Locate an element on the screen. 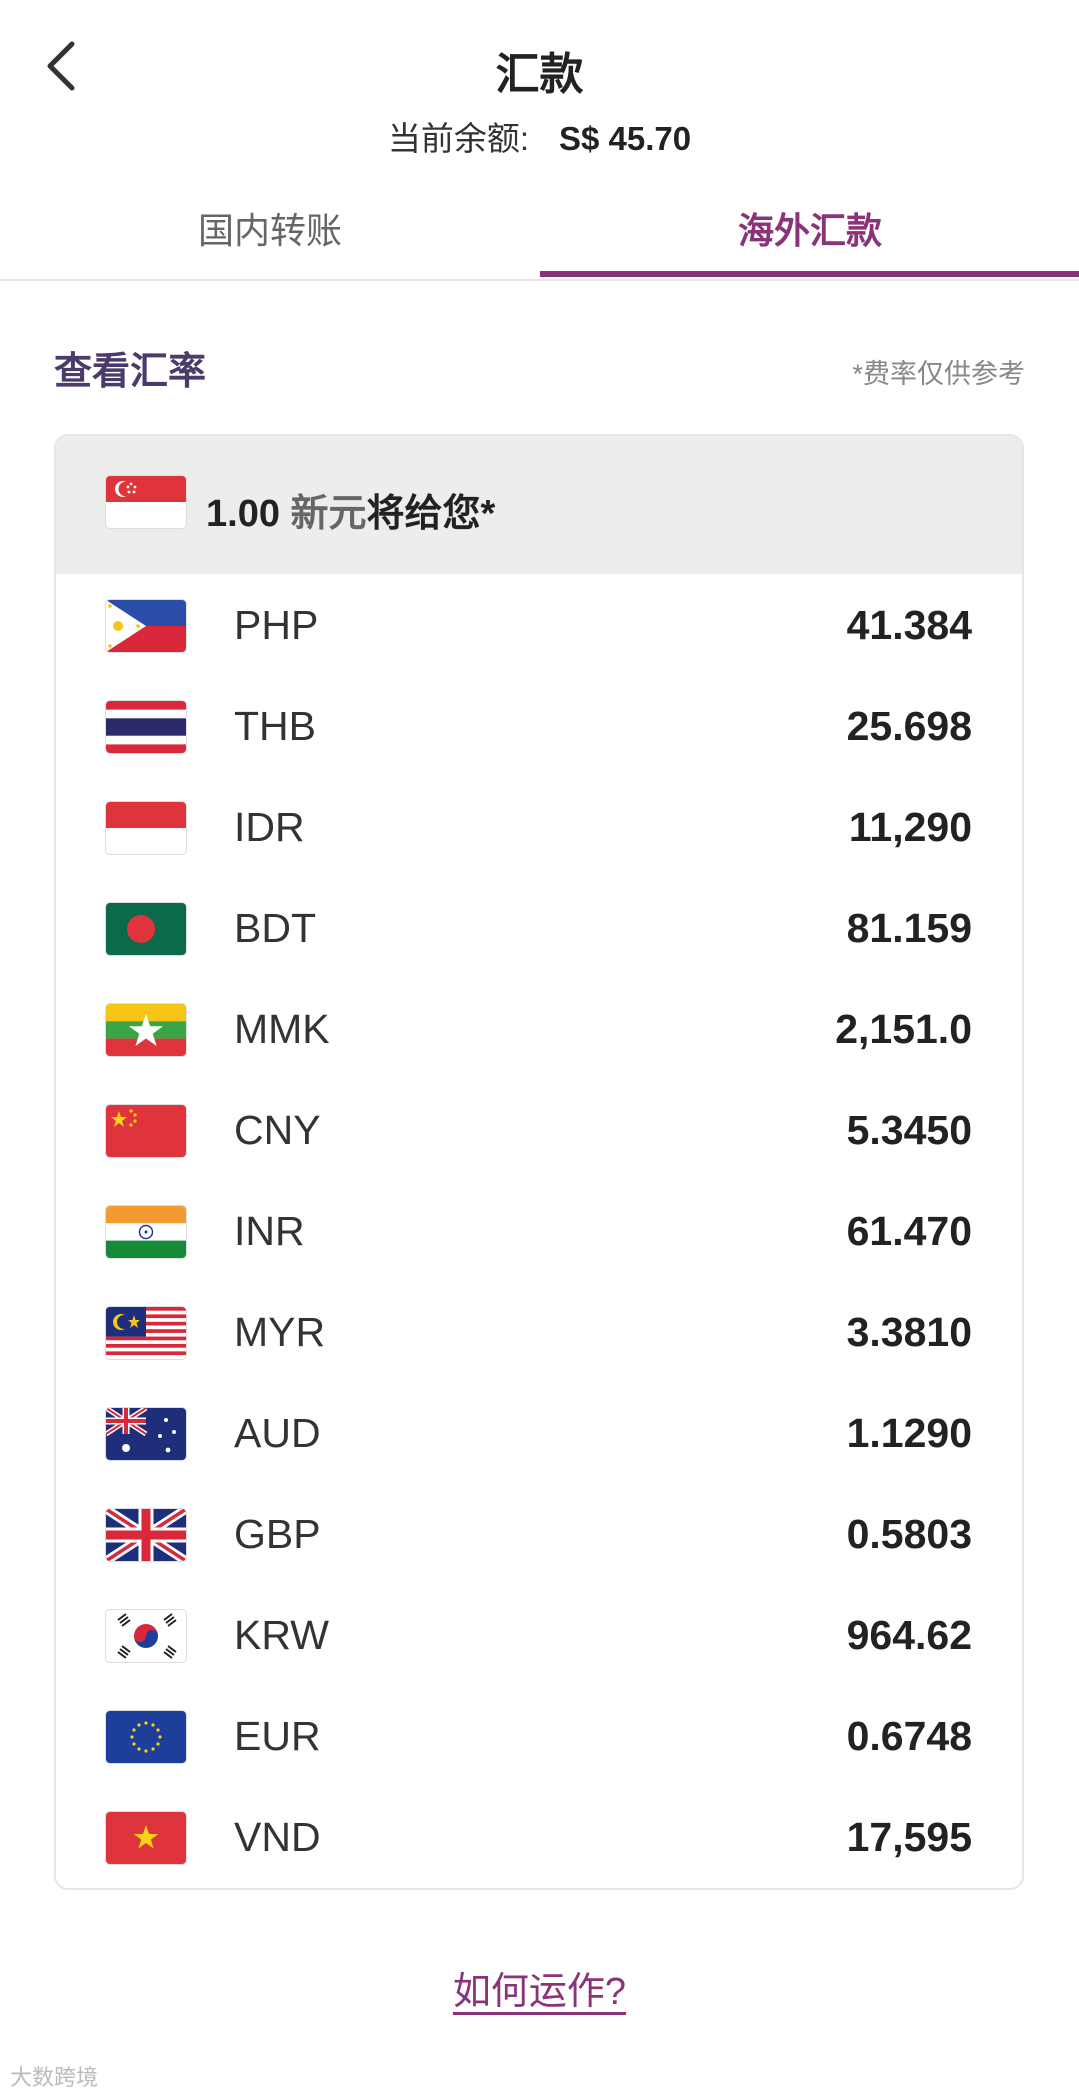 This screenshot has height=2095, width=1079. rate-row-vnd: VND 17,595 is located at coordinates (539, 1836).